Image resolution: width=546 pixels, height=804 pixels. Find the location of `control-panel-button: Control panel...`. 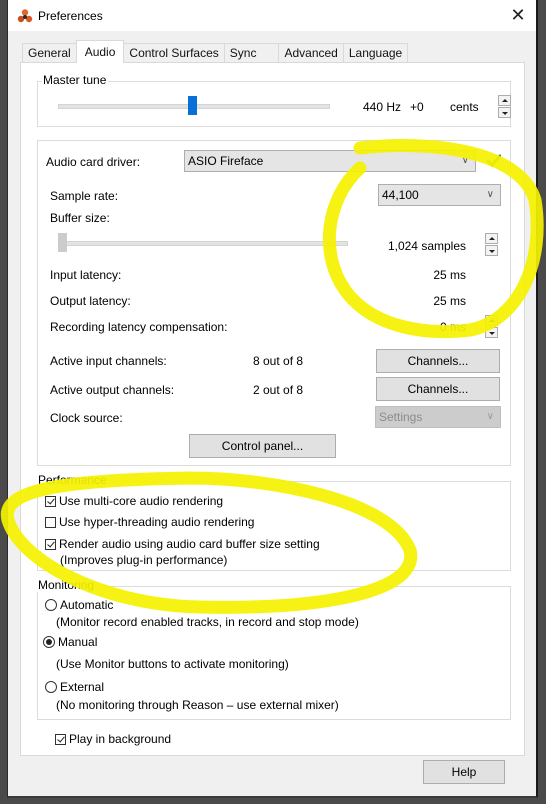

control-panel-button: Control panel... is located at coordinates (262, 446).